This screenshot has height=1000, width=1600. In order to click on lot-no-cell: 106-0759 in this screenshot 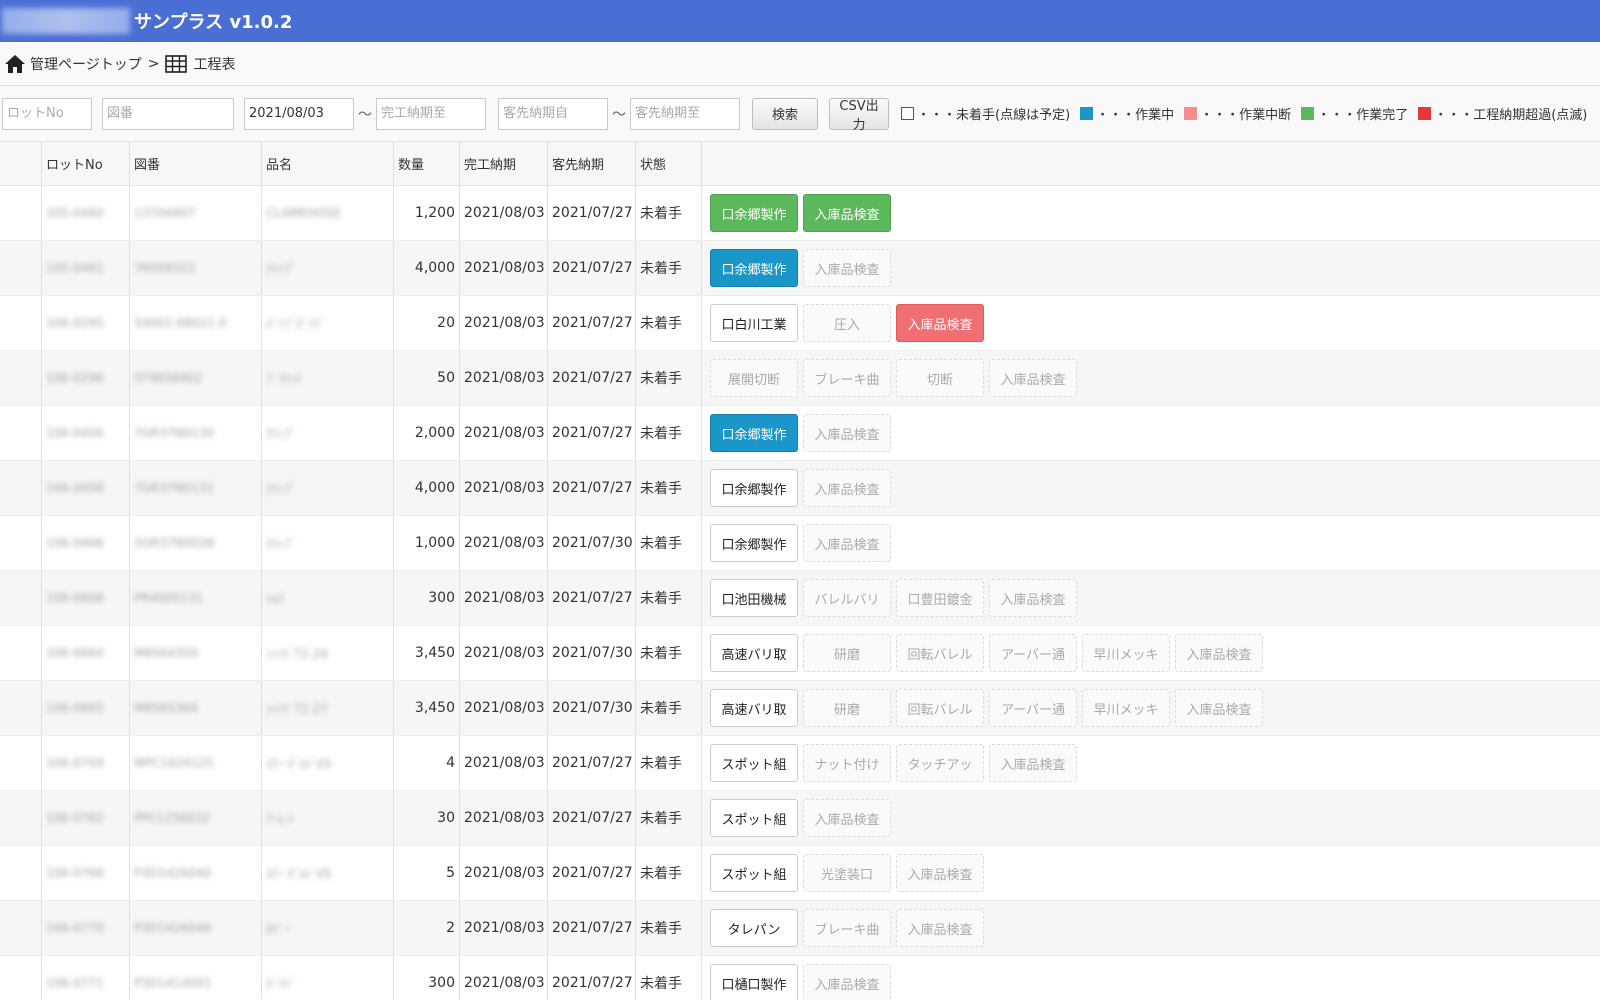, I will do `click(86, 763)`.